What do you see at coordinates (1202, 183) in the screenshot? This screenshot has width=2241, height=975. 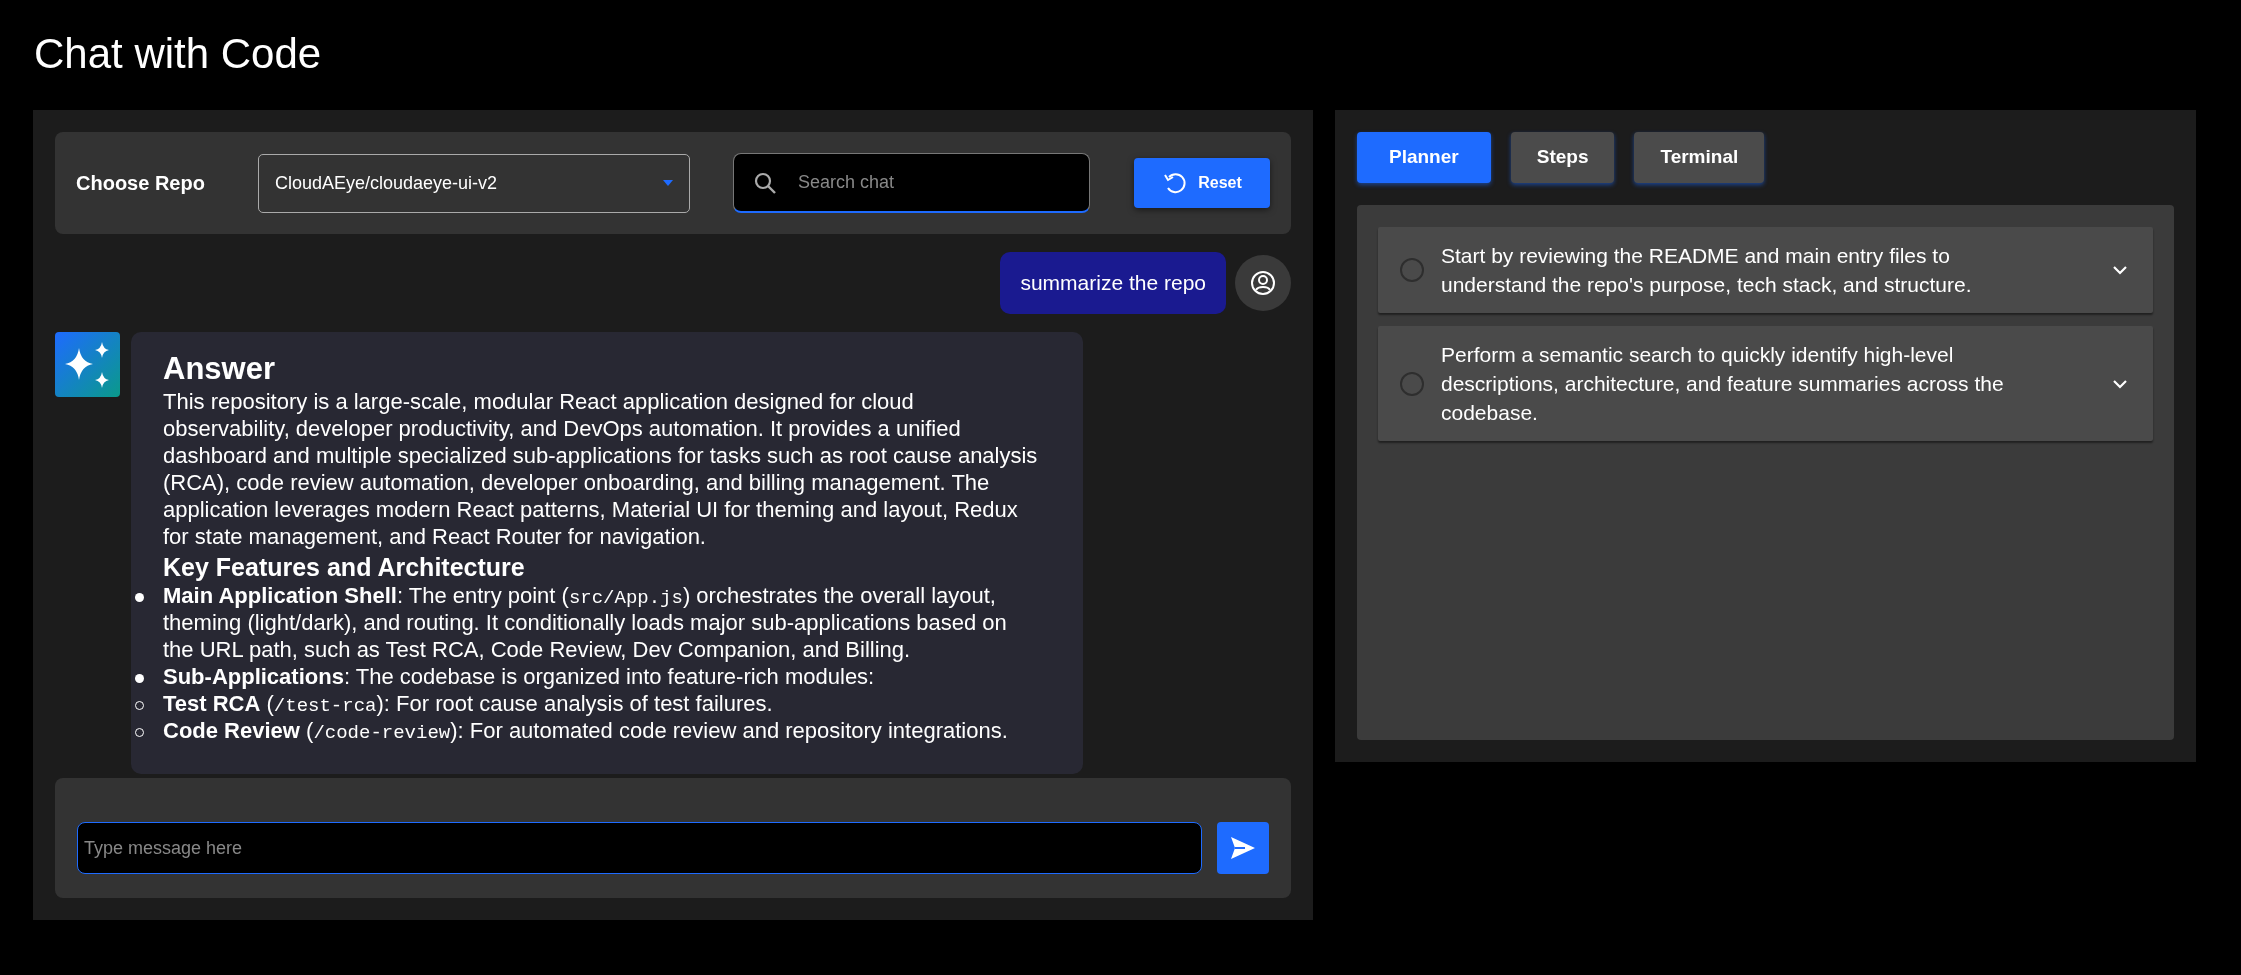 I see `reset-button: Reset` at bounding box center [1202, 183].